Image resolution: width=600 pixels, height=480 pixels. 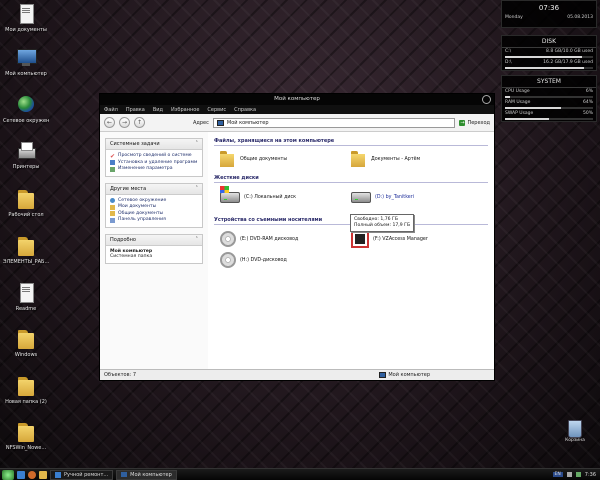 I want to click on item-drive-c: (C:) Локальный диск, so click(x=285, y=194).